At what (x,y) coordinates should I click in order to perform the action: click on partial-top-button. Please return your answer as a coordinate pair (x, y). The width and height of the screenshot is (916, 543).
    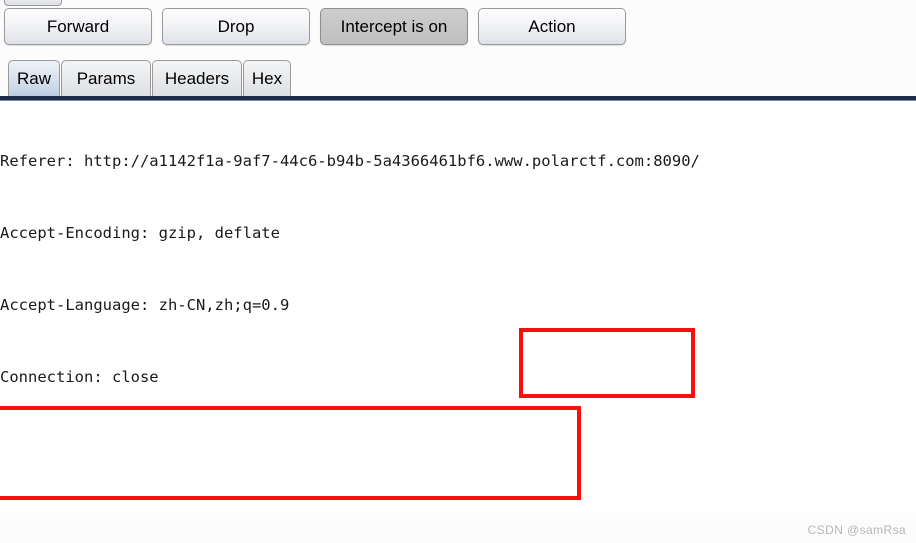
    Looking at the image, I should click on (33, 3).